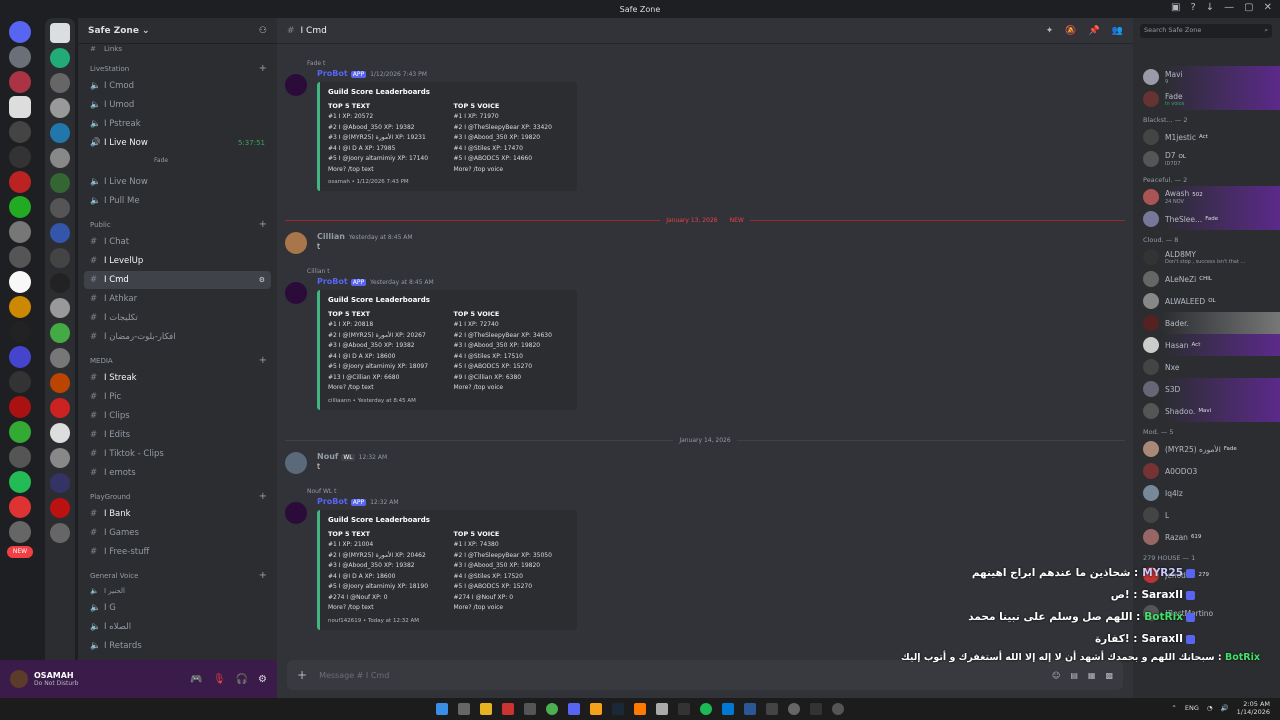 Image resolution: width=1280 pixels, height=720 pixels. What do you see at coordinates (1206, 411) in the screenshot?
I see `member-item: Shadoo. Mavi` at bounding box center [1206, 411].